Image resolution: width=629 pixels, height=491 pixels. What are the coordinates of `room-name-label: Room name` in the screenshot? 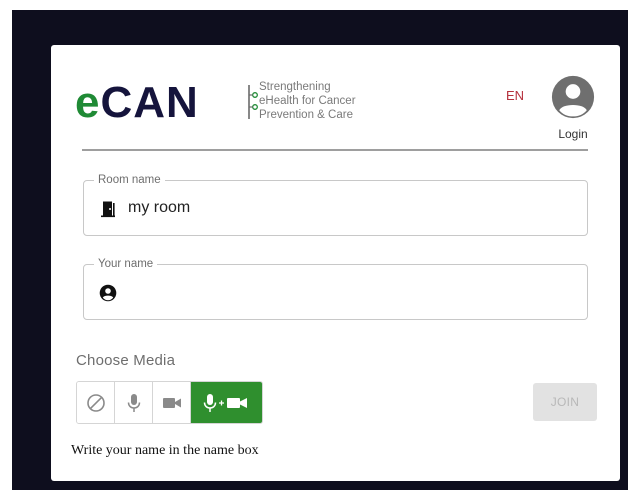 It's located at (129, 180).